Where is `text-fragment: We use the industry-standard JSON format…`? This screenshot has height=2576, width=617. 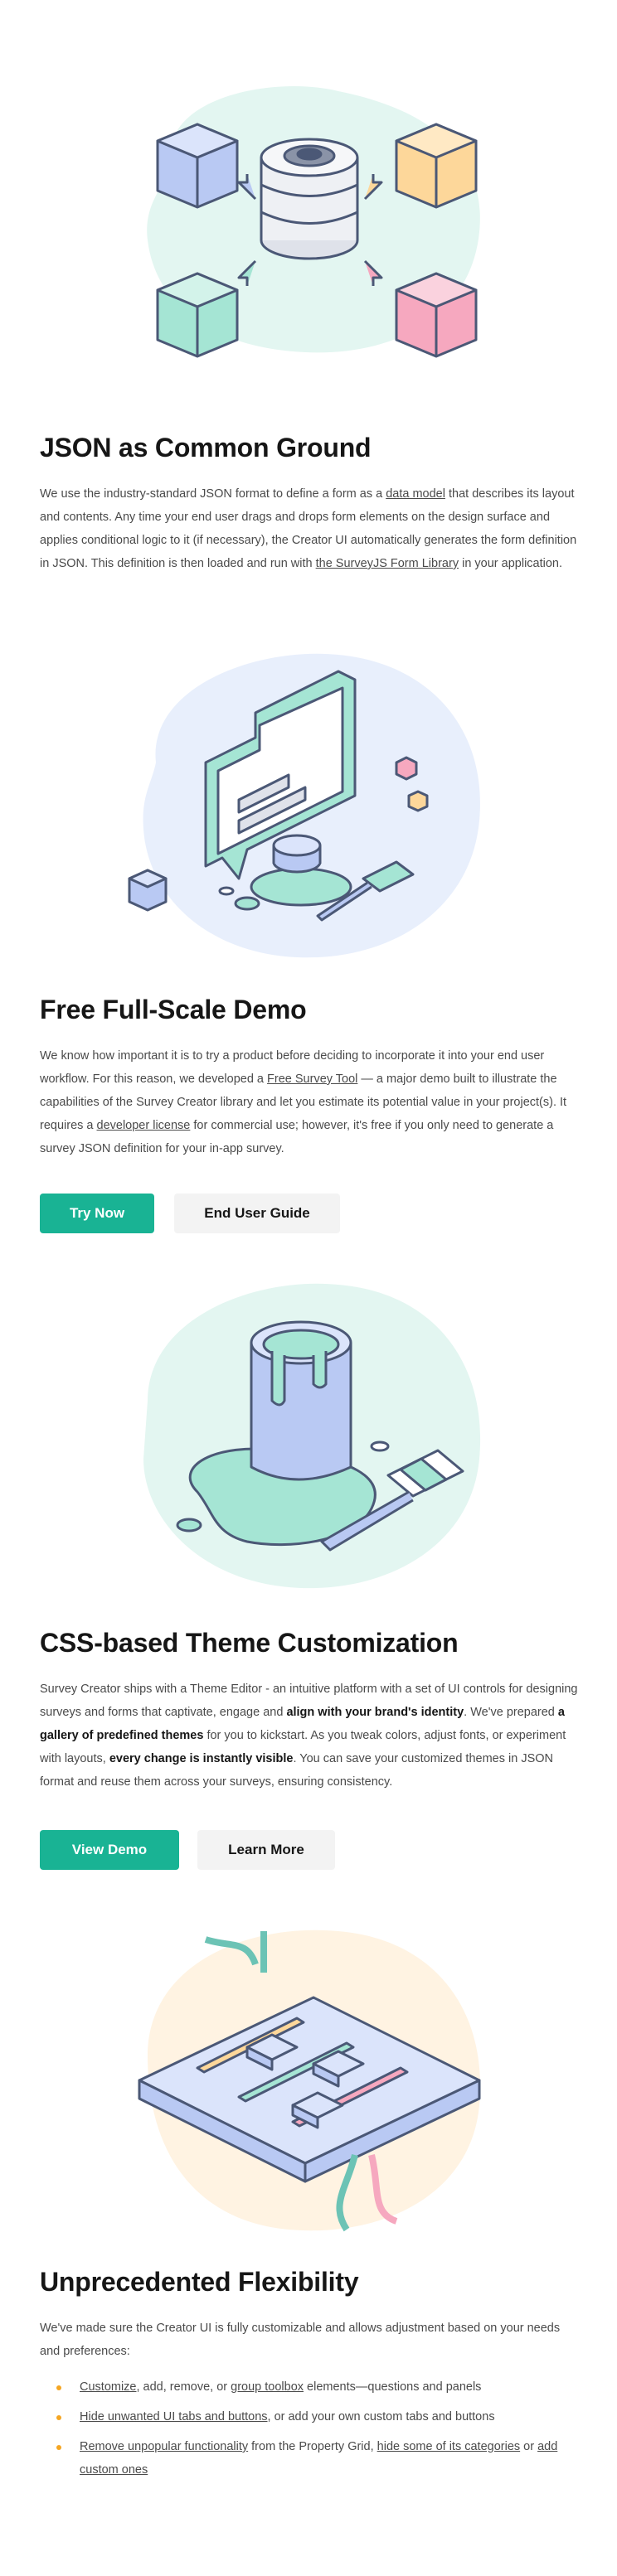 text-fragment: We use the industry-standard JSON format… is located at coordinates (213, 494).